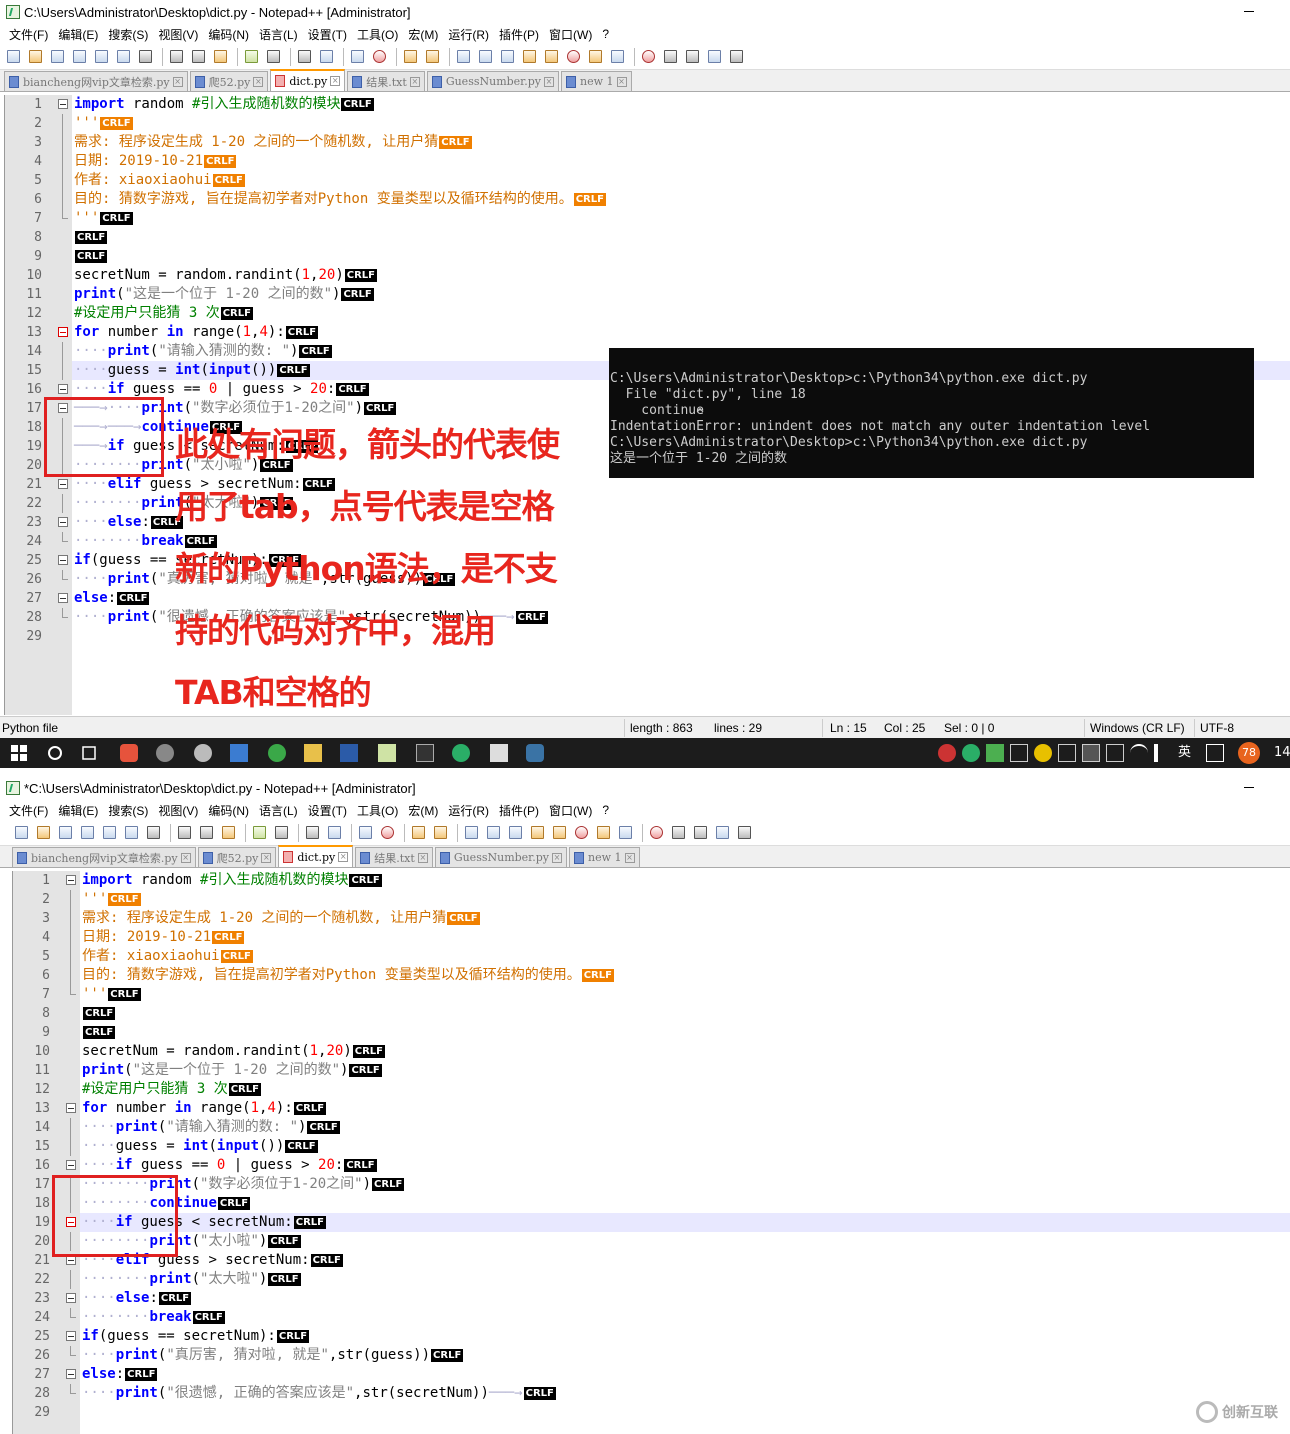 The height and width of the screenshot is (1434, 1290). Describe the element at coordinates (349, 753) in the screenshot. I see `word-icon` at that location.